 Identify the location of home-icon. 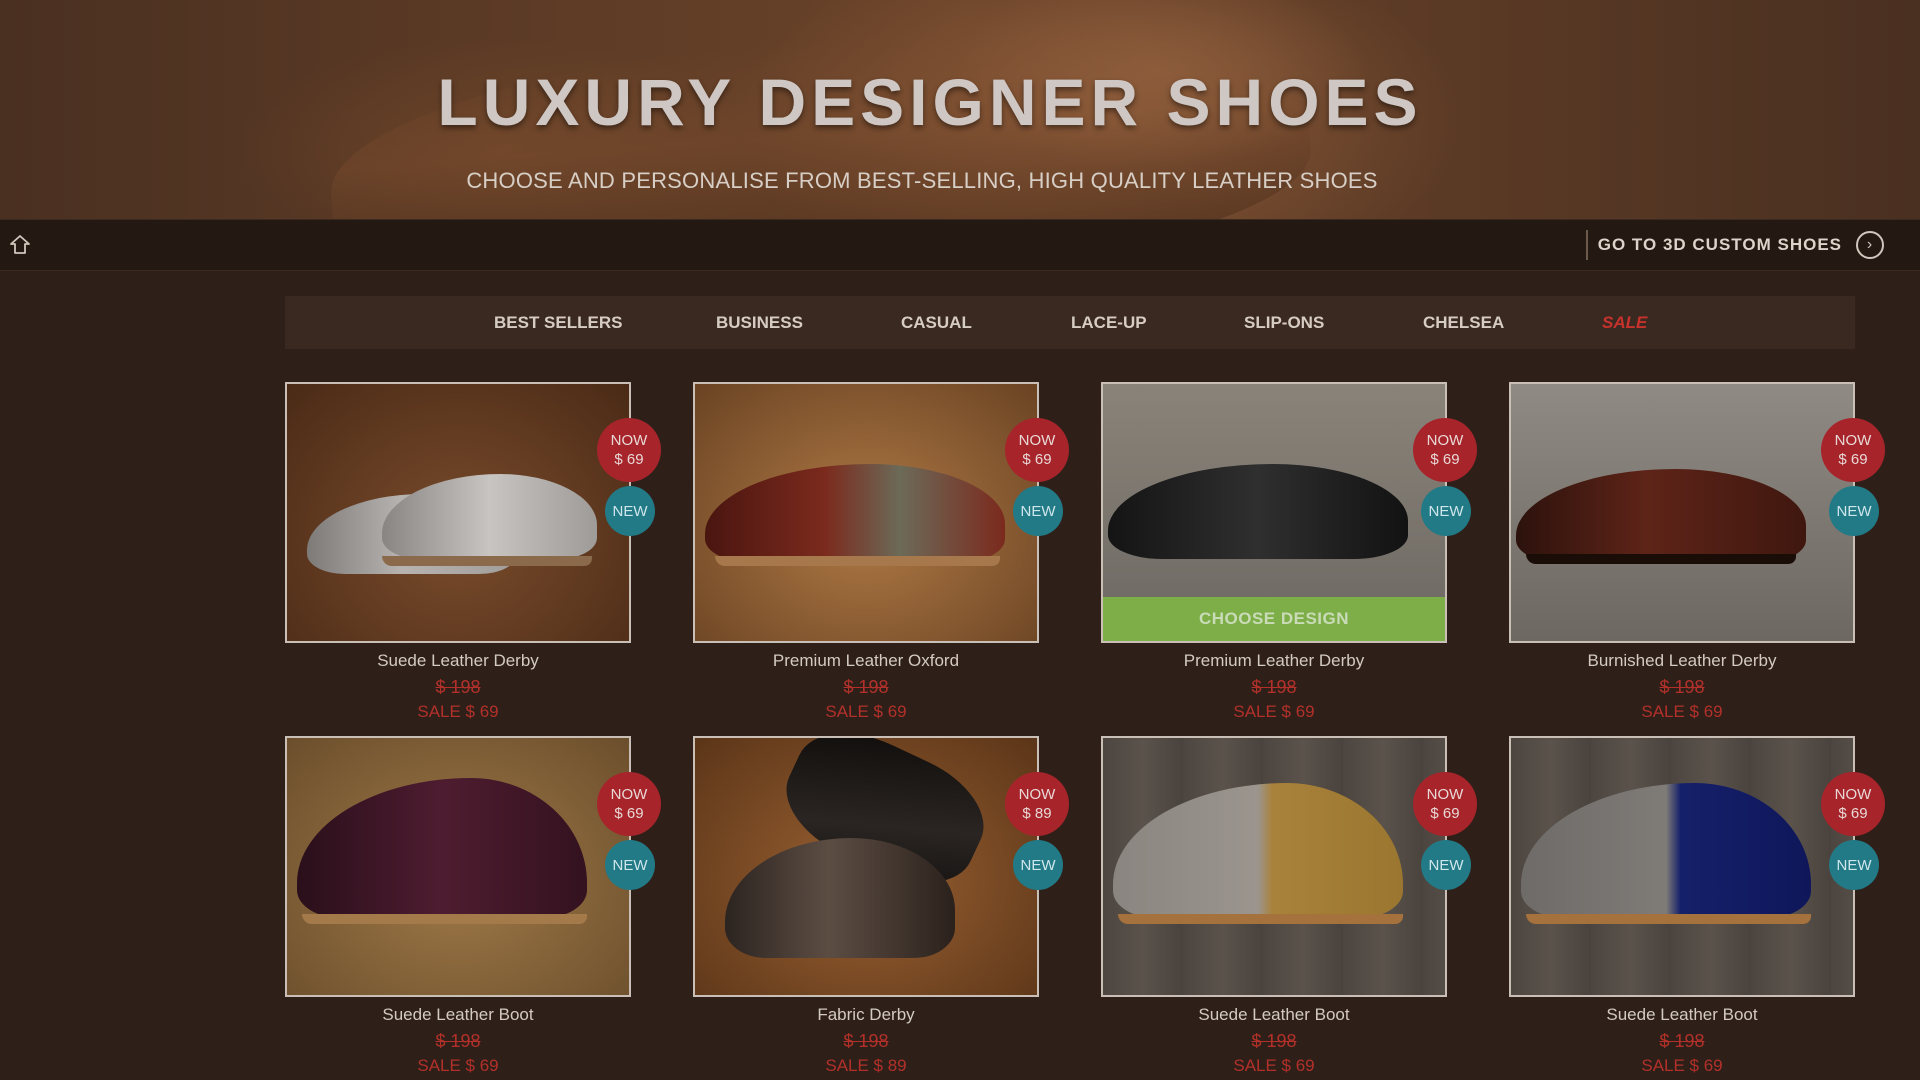
(20, 245).